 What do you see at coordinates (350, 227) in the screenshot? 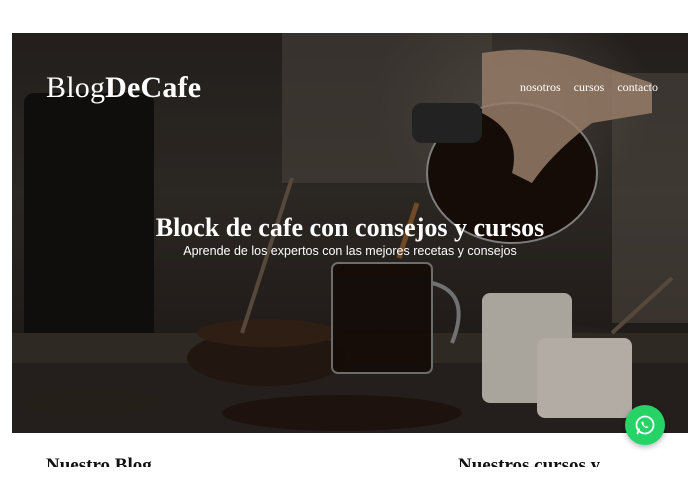
I see `hero-title: Block de cafe con consejos y cursos` at bounding box center [350, 227].